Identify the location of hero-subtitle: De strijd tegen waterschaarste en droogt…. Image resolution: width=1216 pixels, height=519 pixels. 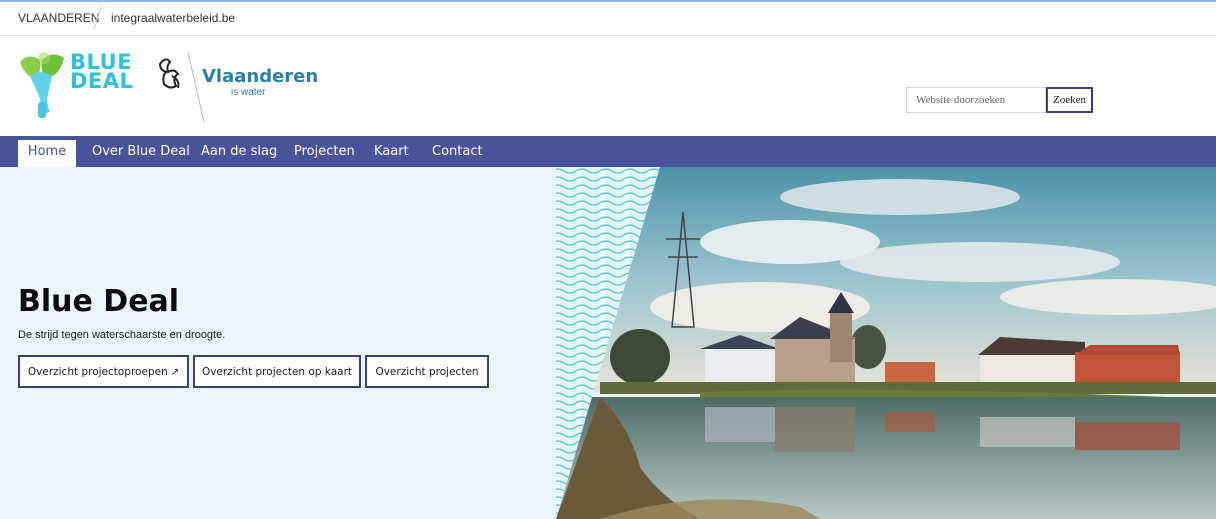
(122, 335).